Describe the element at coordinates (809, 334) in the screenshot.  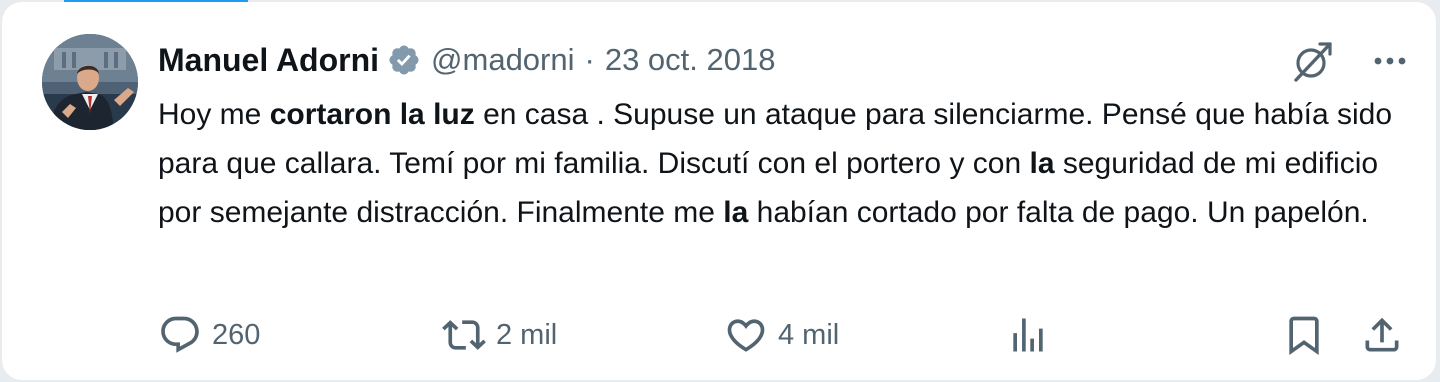
I see `like-count: 4 mil` at that location.